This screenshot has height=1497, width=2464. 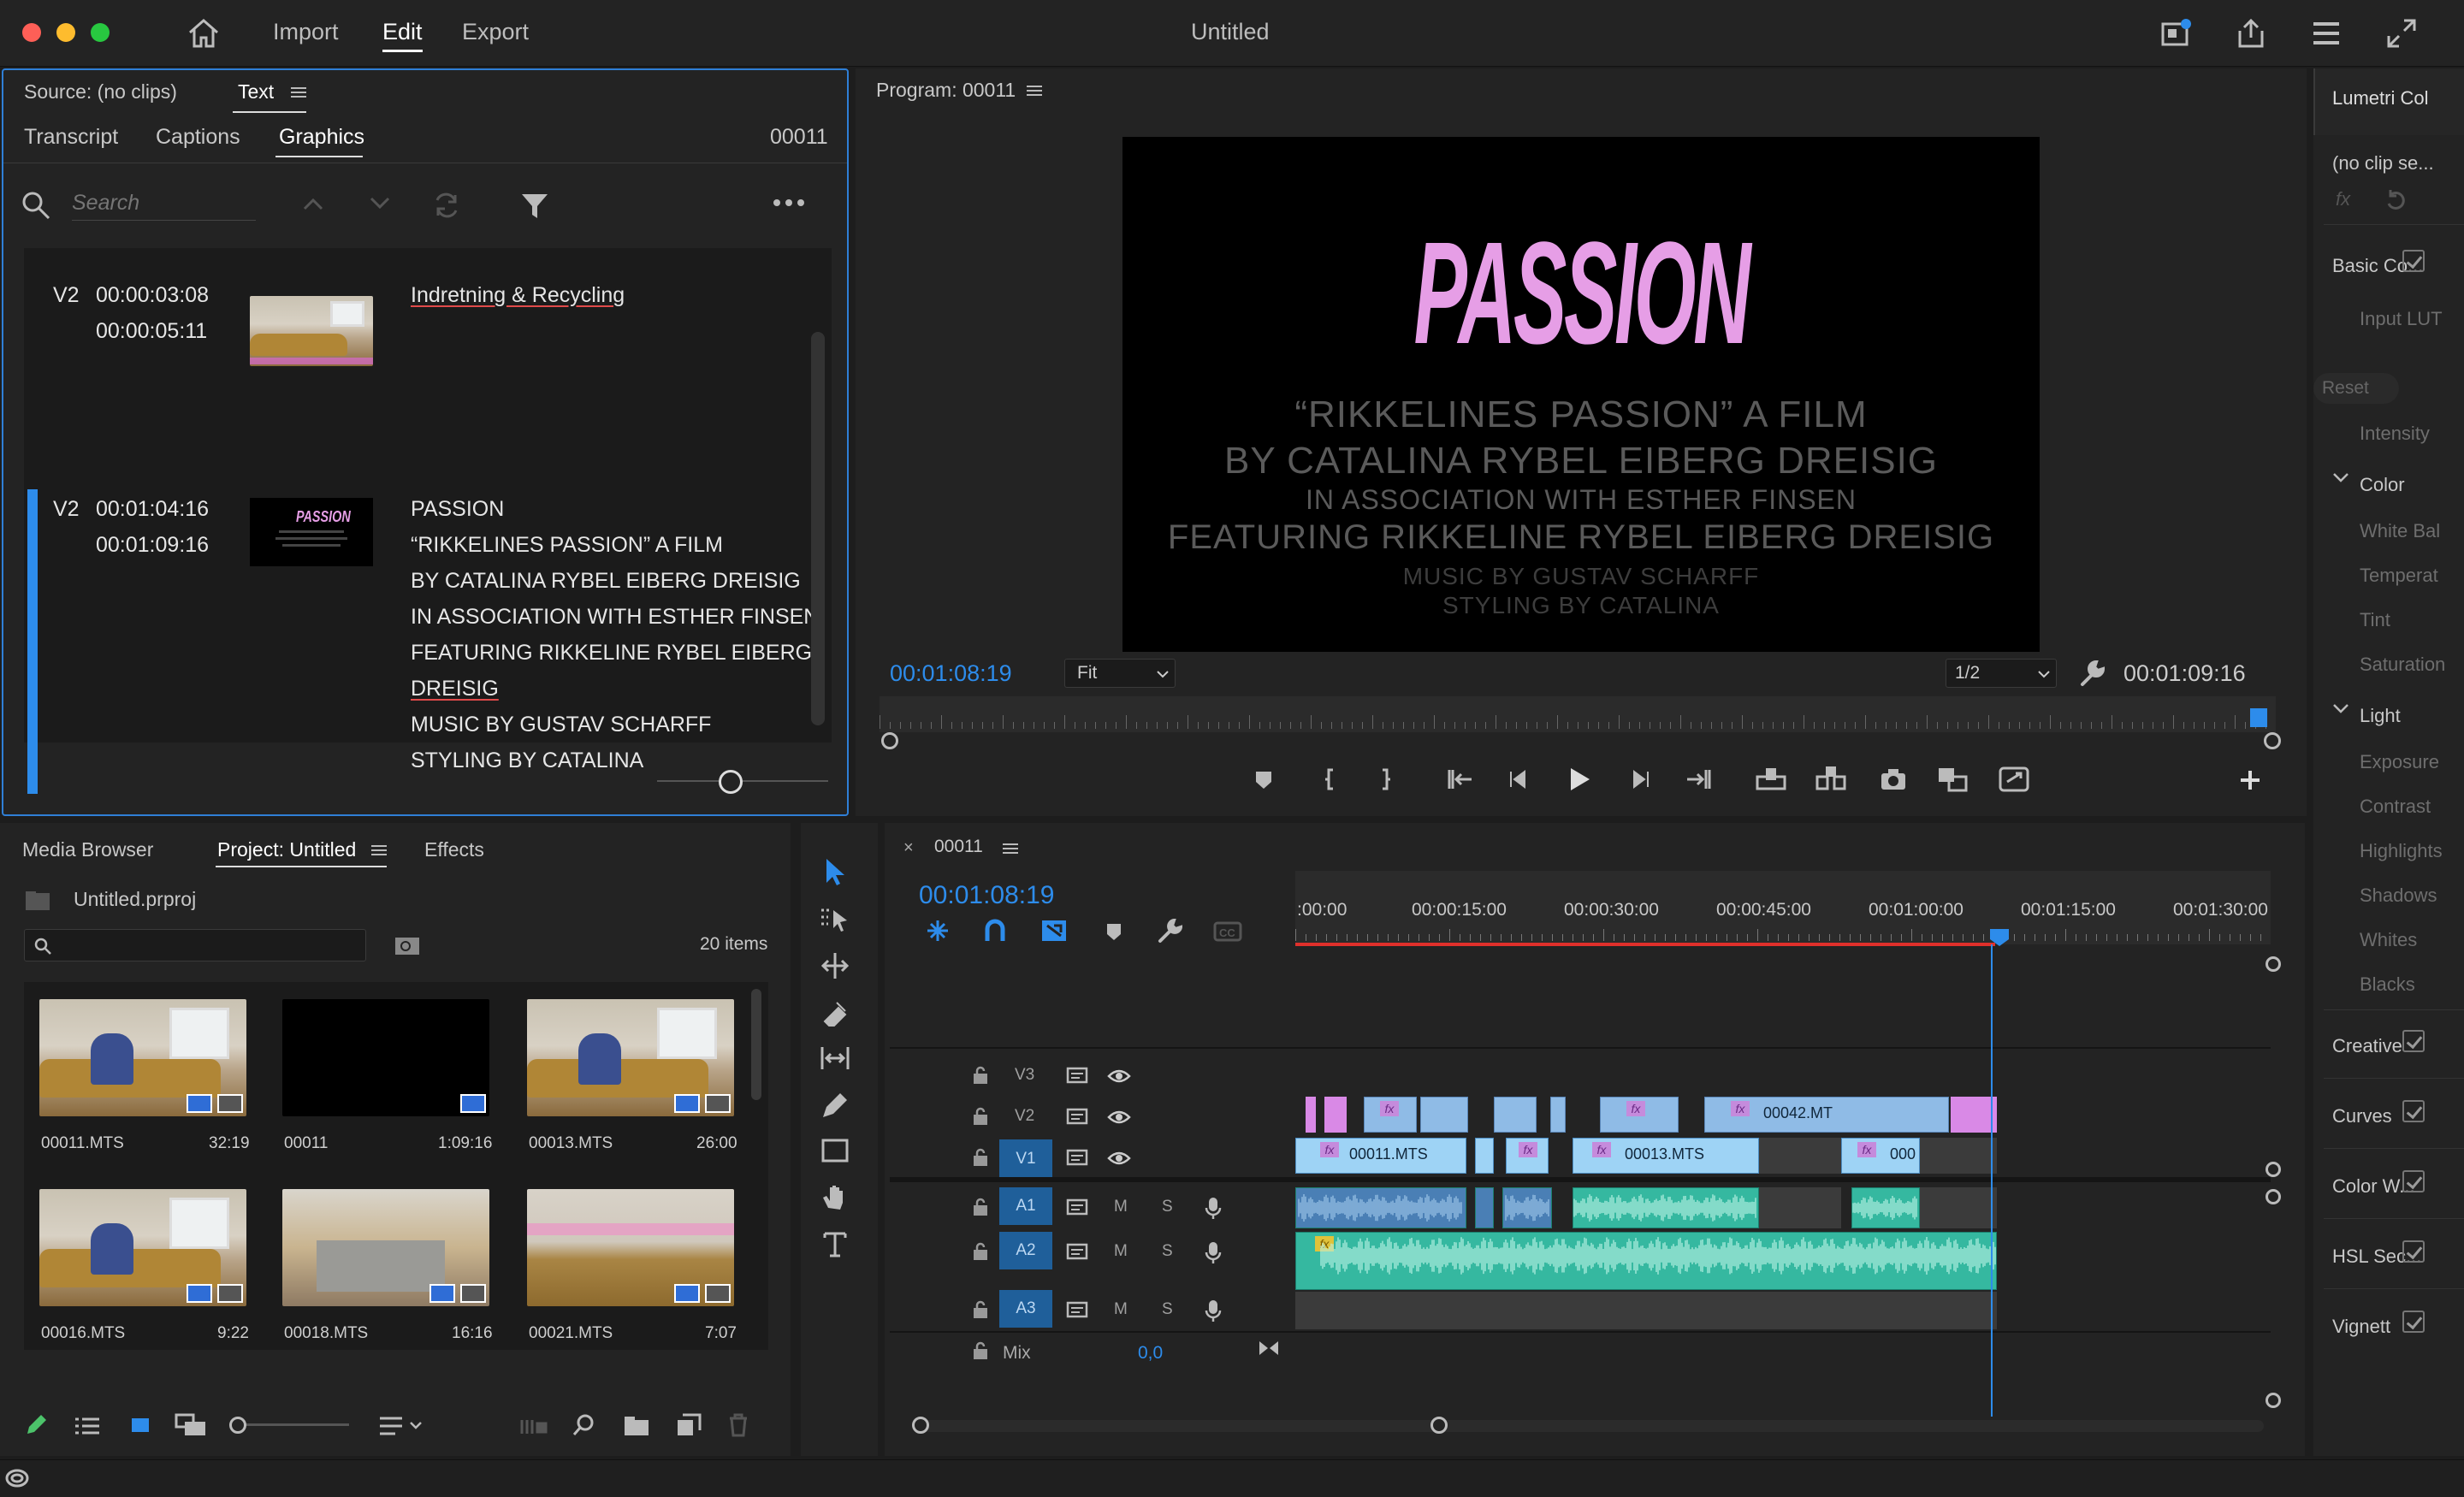 I want to click on comparison-view-icon, so click(x=1952, y=779).